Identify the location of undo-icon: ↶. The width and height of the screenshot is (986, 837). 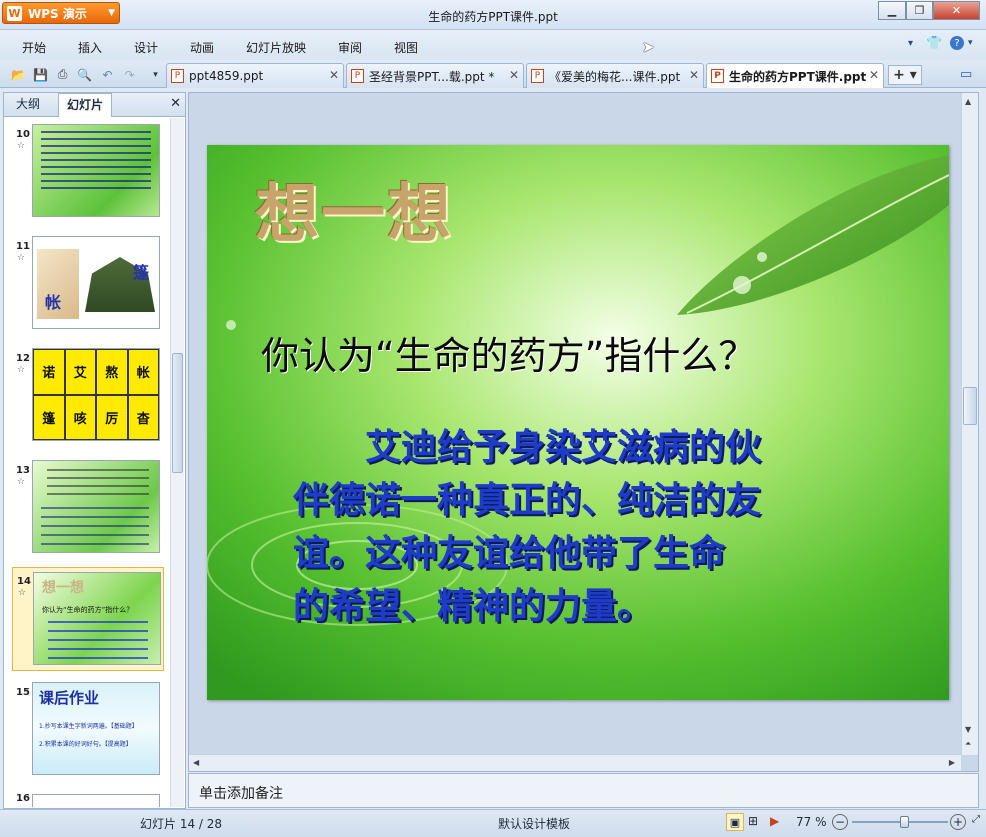
(107, 74).